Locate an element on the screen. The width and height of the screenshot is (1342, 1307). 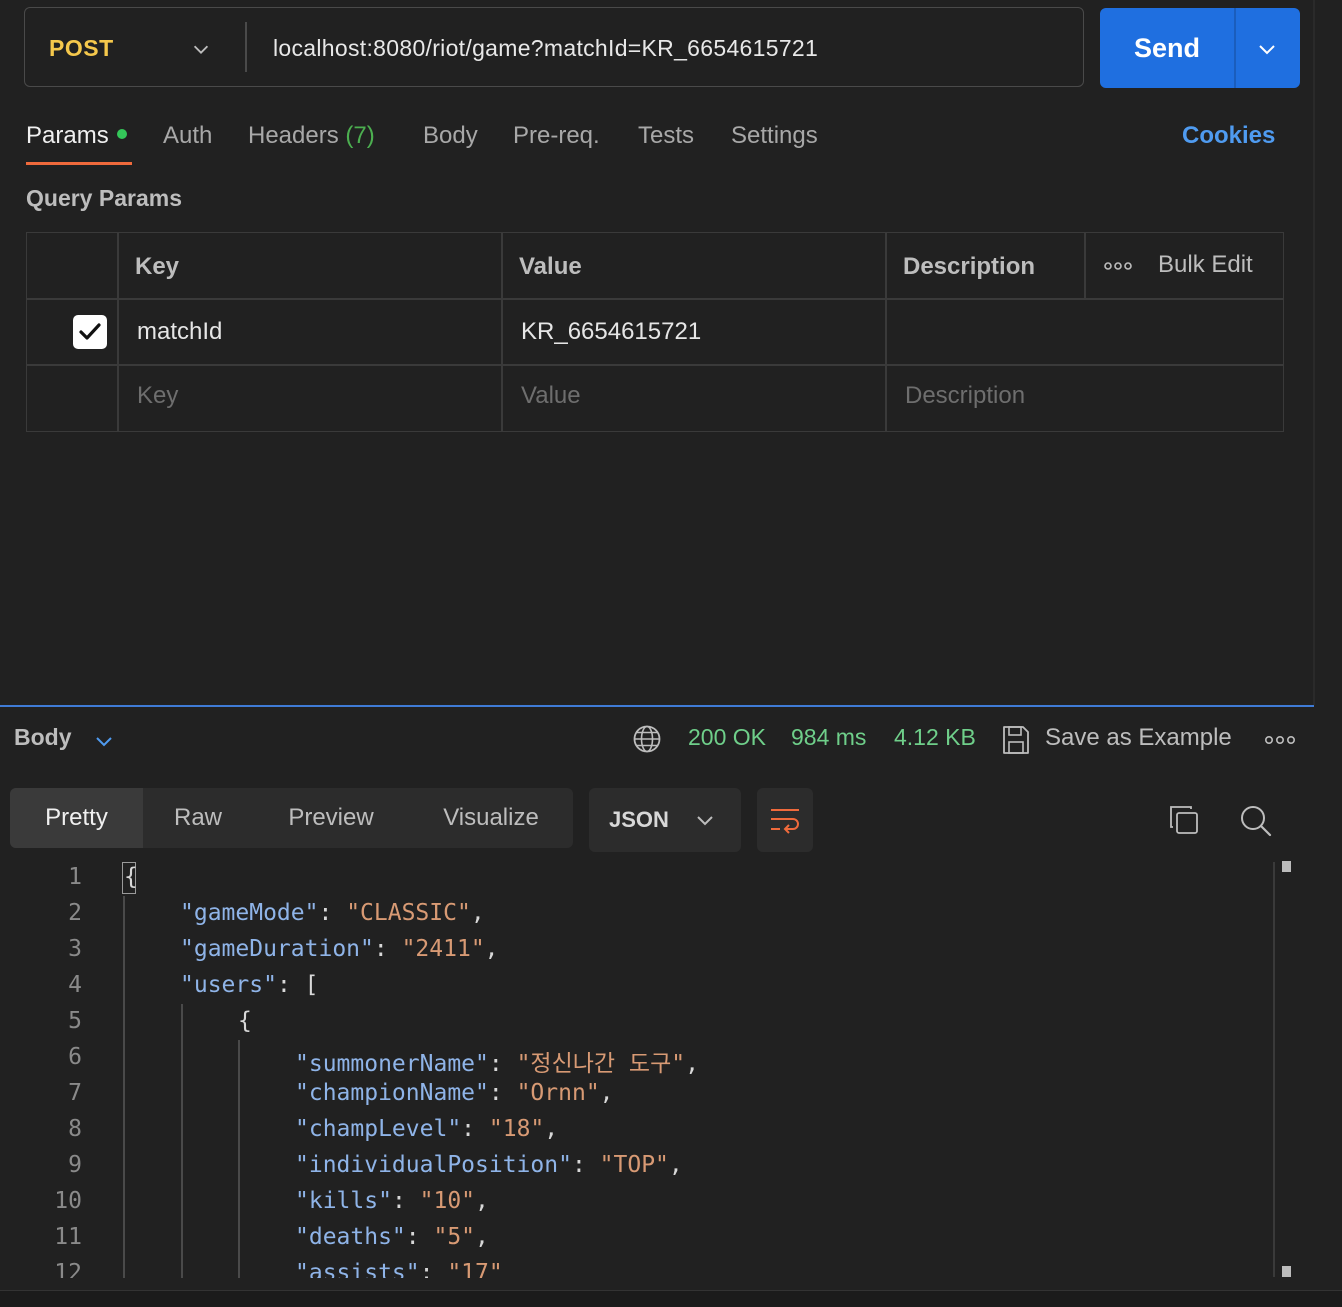
line-number: 2 is located at coordinates (75, 913).